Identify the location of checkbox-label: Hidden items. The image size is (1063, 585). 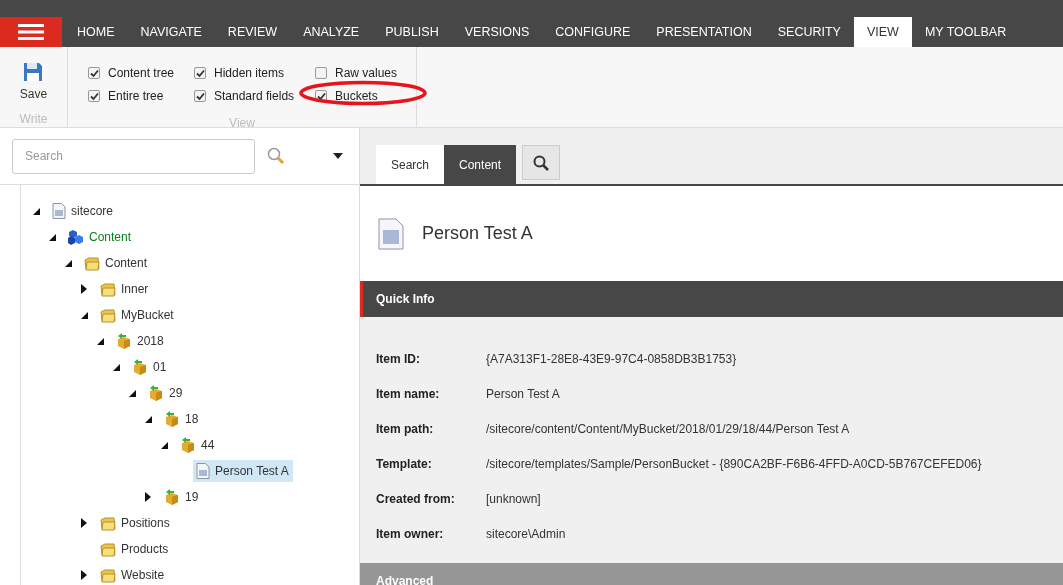
(249, 73).